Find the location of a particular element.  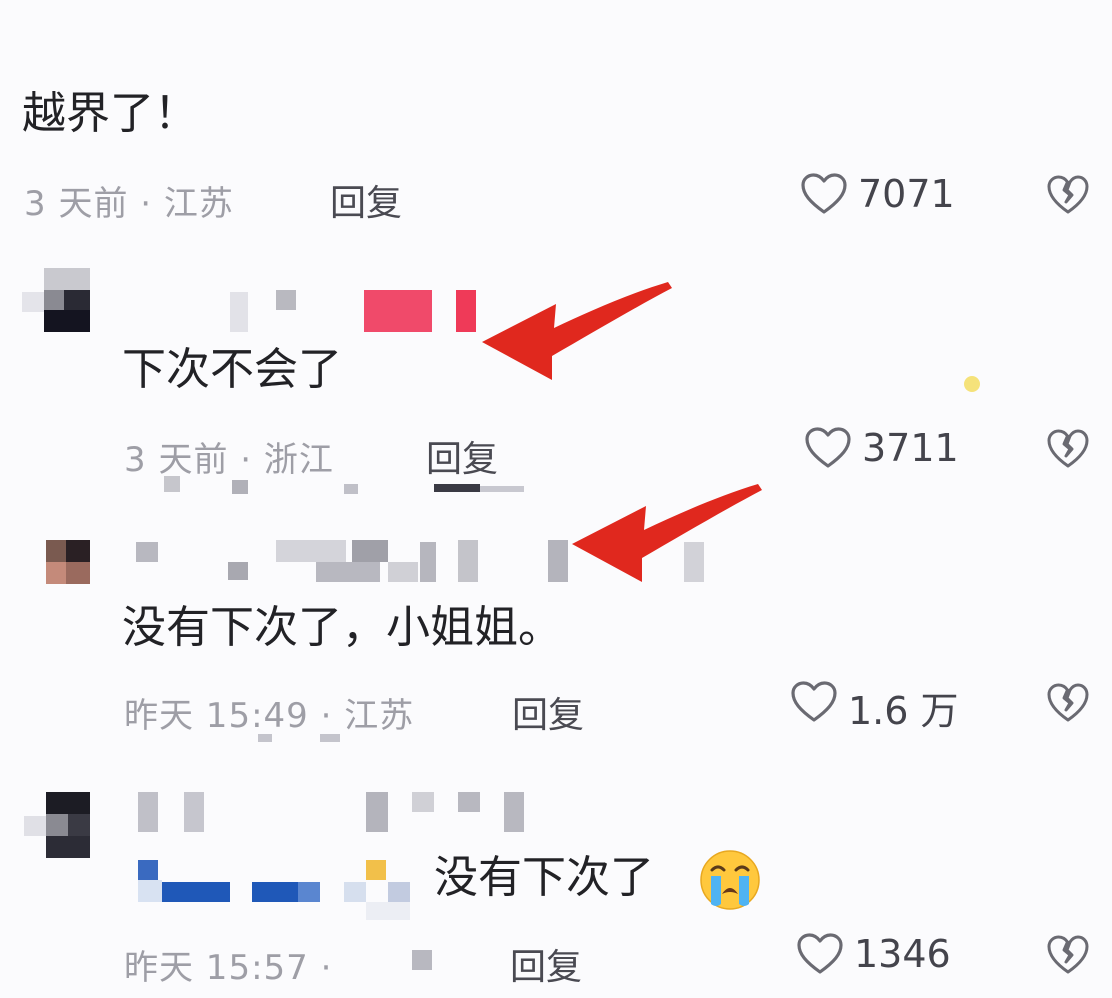

comment-text: 越界了！ is located at coordinates (110, 113).